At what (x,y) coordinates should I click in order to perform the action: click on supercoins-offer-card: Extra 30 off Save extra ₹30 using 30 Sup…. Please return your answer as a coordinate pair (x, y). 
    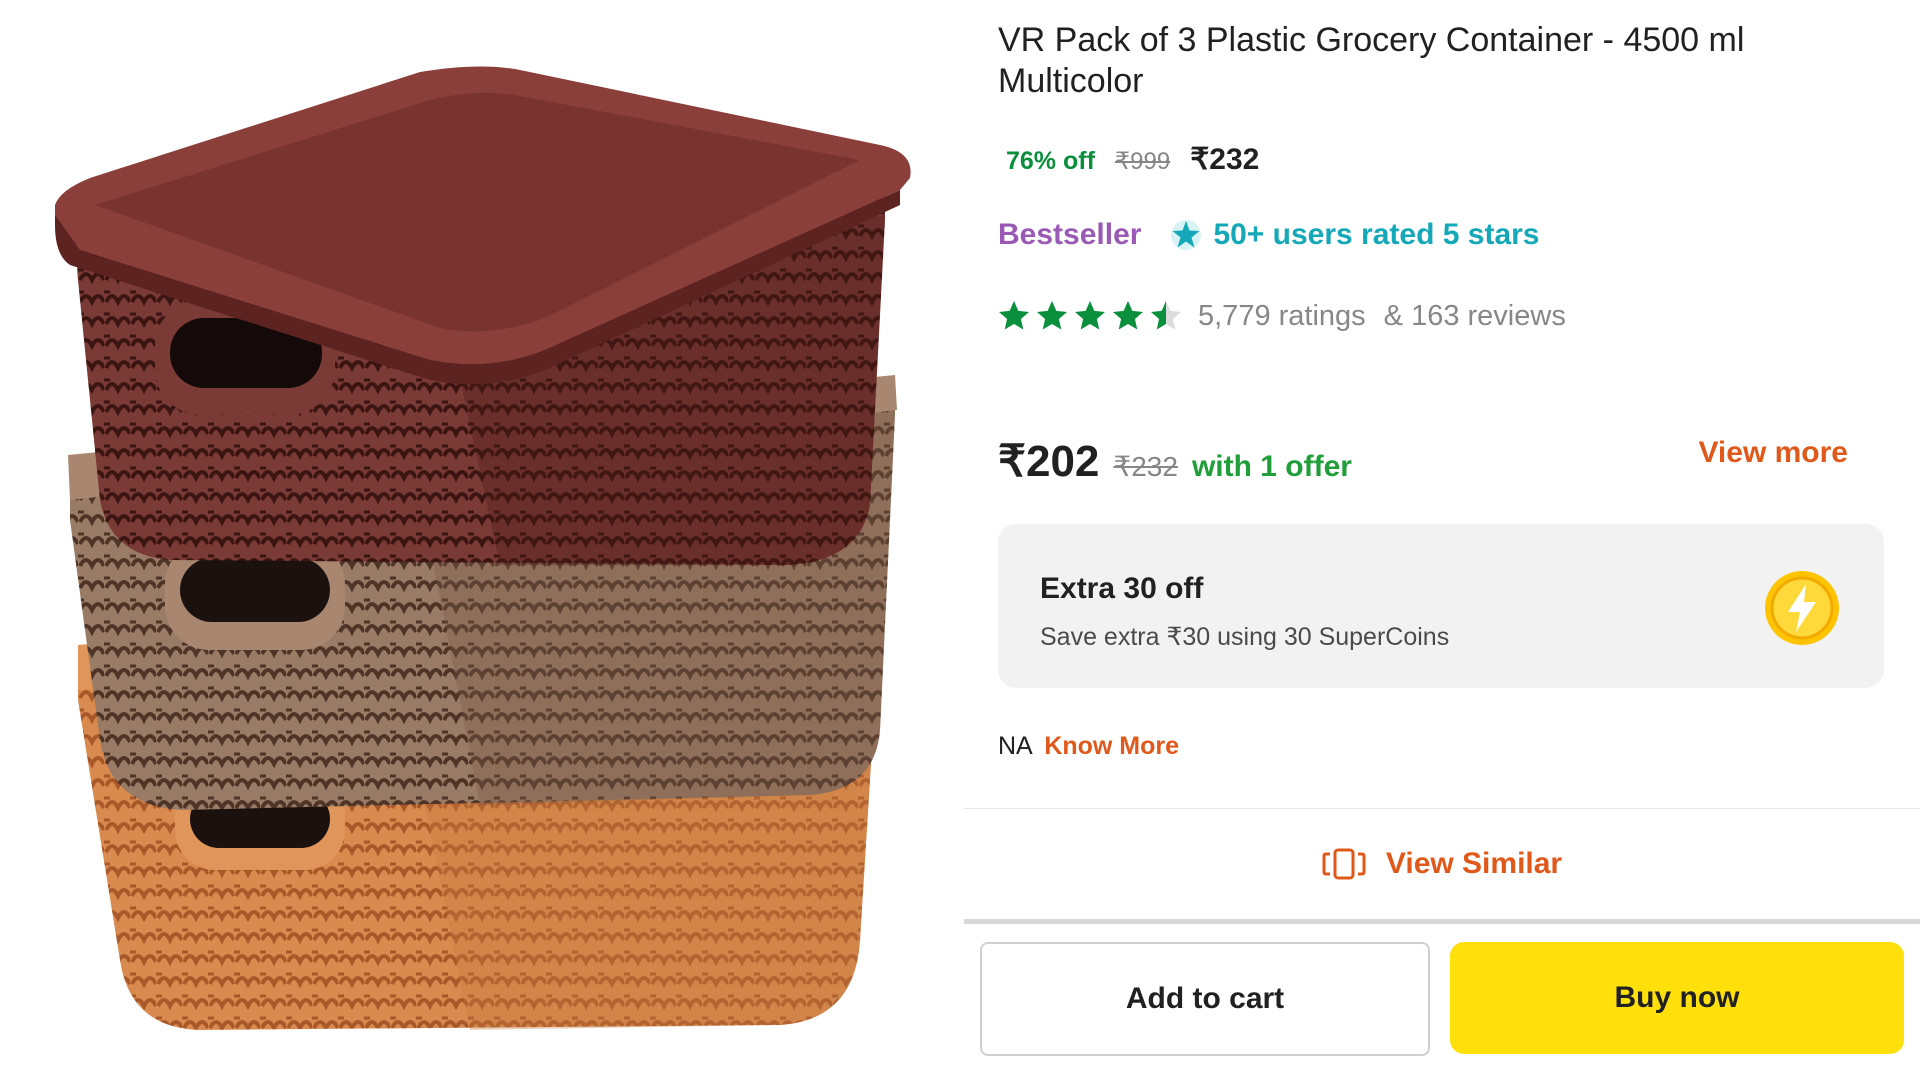
    Looking at the image, I should click on (1441, 606).